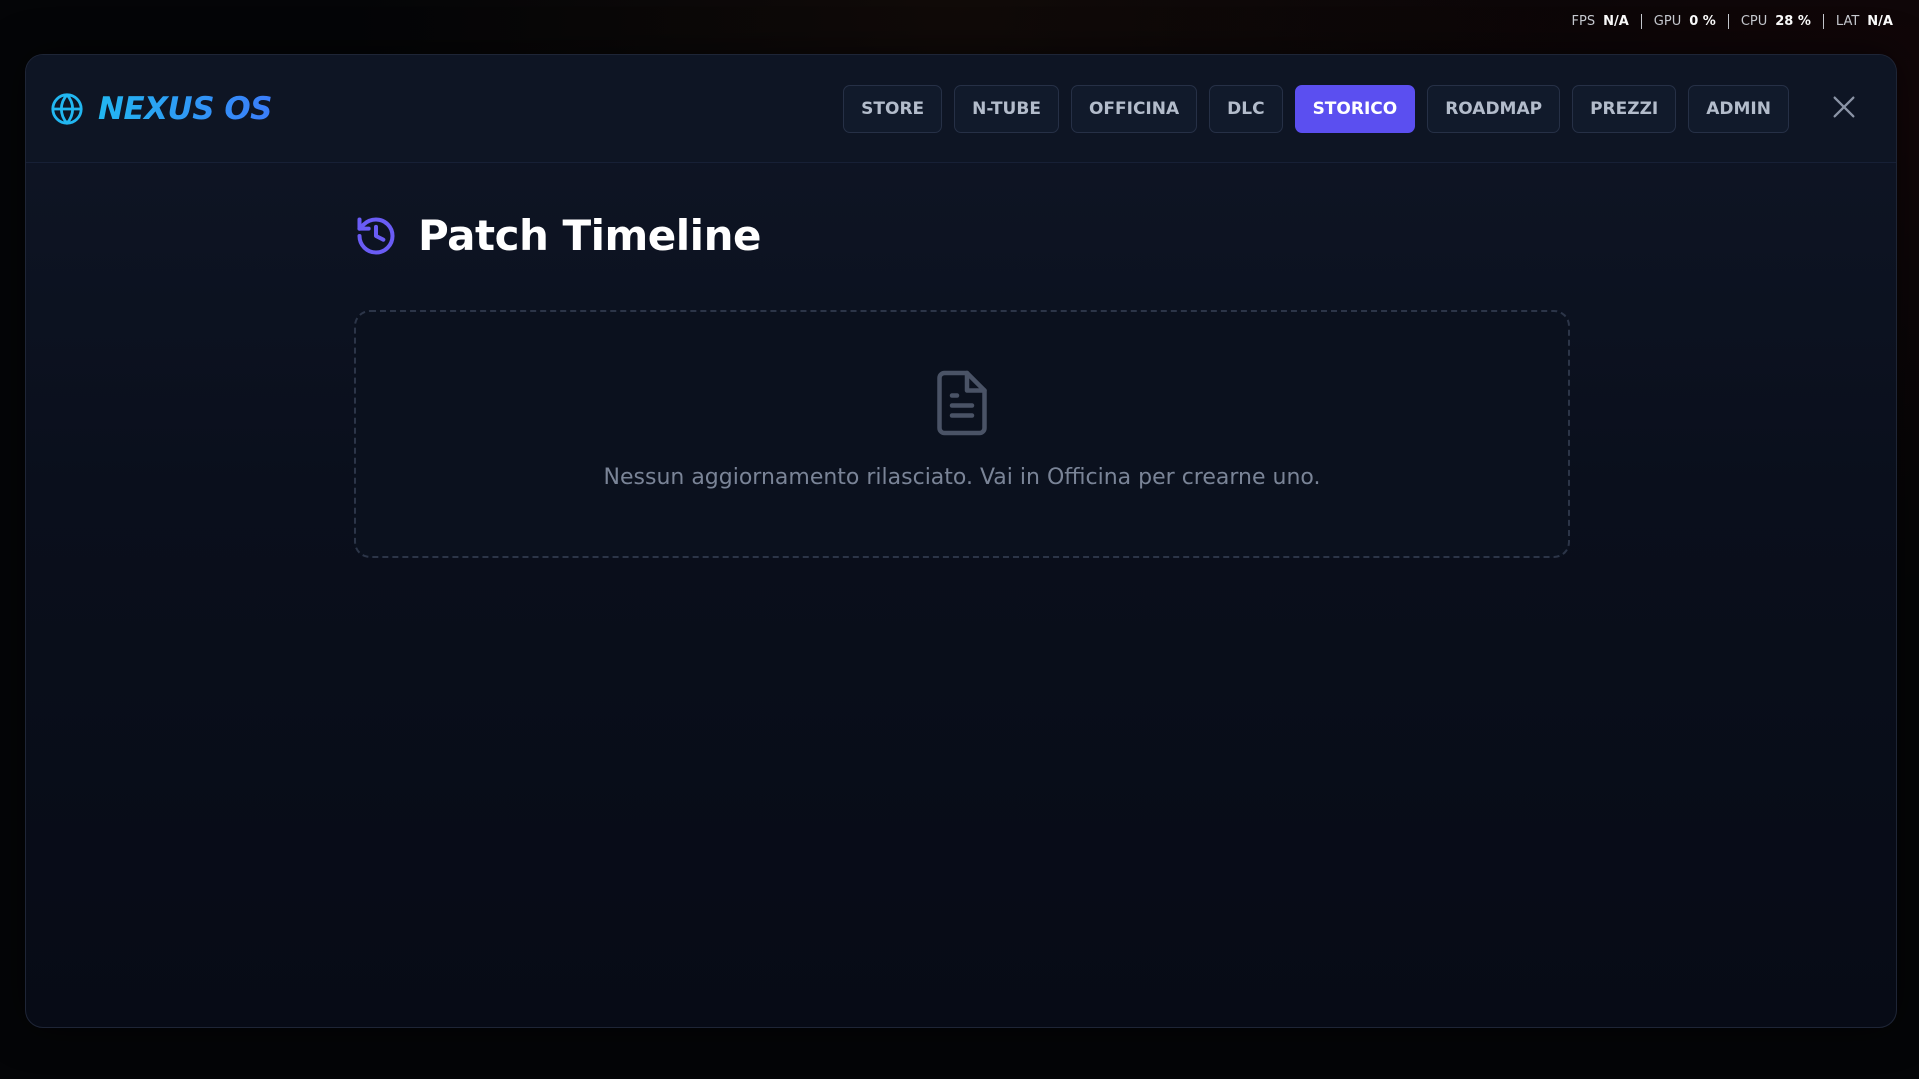 Image resolution: width=1919 pixels, height=1079 pixels. I want to click on document-icon, so click(962, 403).